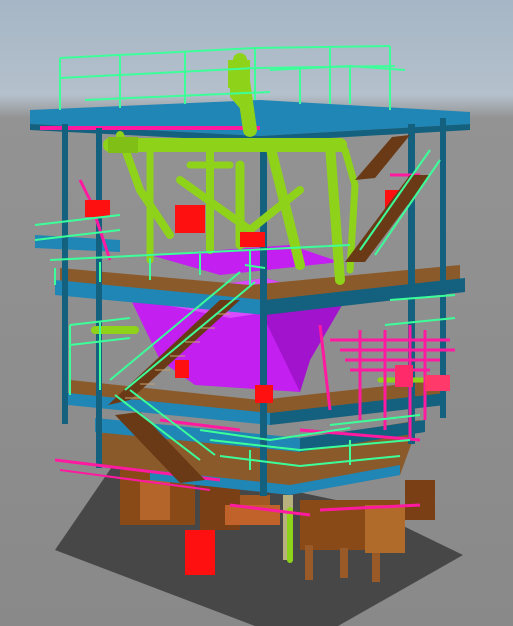 Image resolution: width=513 pixels, height=626 pixels. Describe the element at coordinates (239, 74) in the screenshot. I see `lime-valve` at that location.